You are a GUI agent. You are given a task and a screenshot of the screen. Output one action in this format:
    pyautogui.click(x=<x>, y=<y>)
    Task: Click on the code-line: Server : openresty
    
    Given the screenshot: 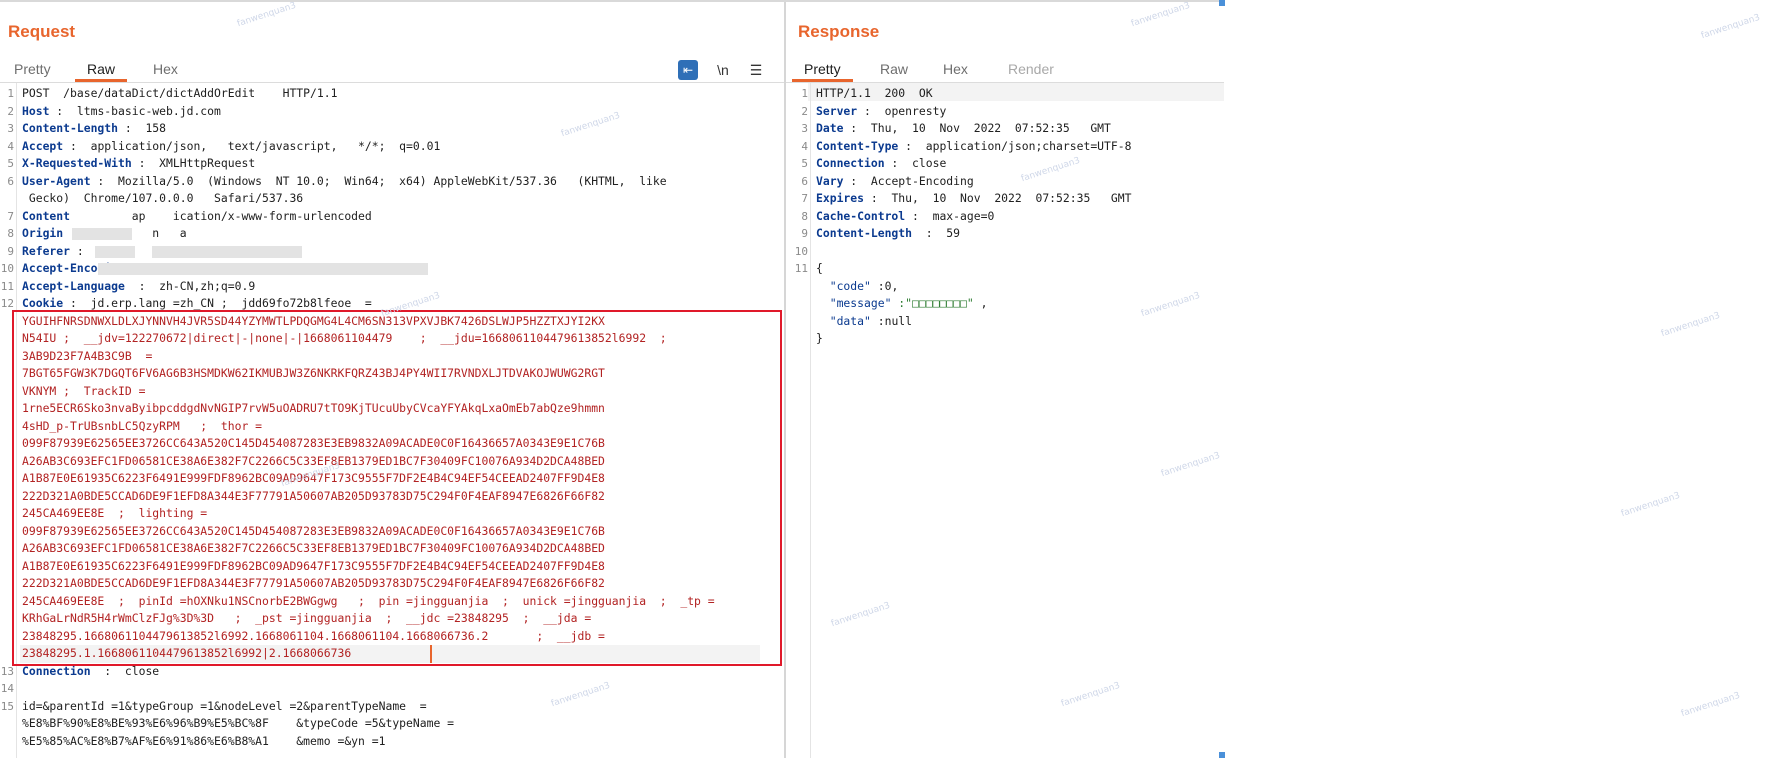 What is the action you would take?
    pyautogui.click(x=881, y=112)
    